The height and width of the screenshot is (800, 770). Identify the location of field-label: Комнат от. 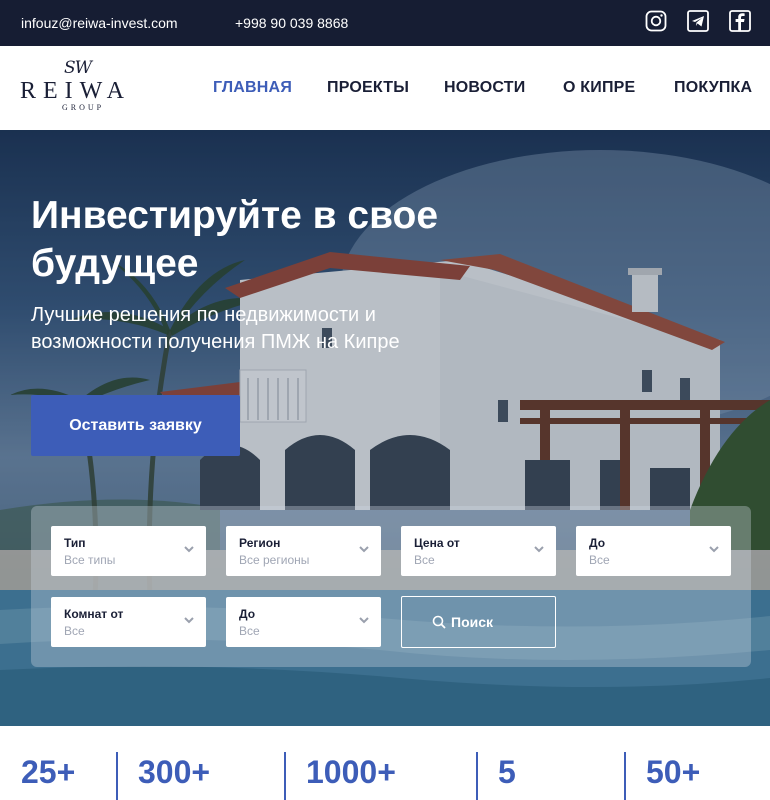
(94, 614).